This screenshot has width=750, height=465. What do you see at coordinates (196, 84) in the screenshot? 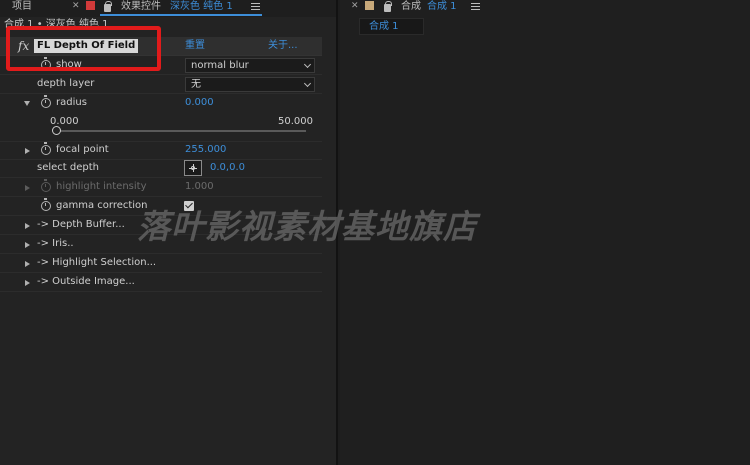
I see `dropdown-value: 无` at bounding box center [196, 84].